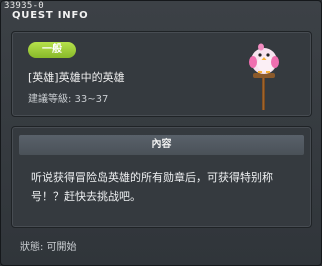 Image resolution: width=322 pixels, height=266 pixels. Describe the element at coordinates (264, 76) in the screenshot. I see `pink-bird-on-signpost-icon` at that location.